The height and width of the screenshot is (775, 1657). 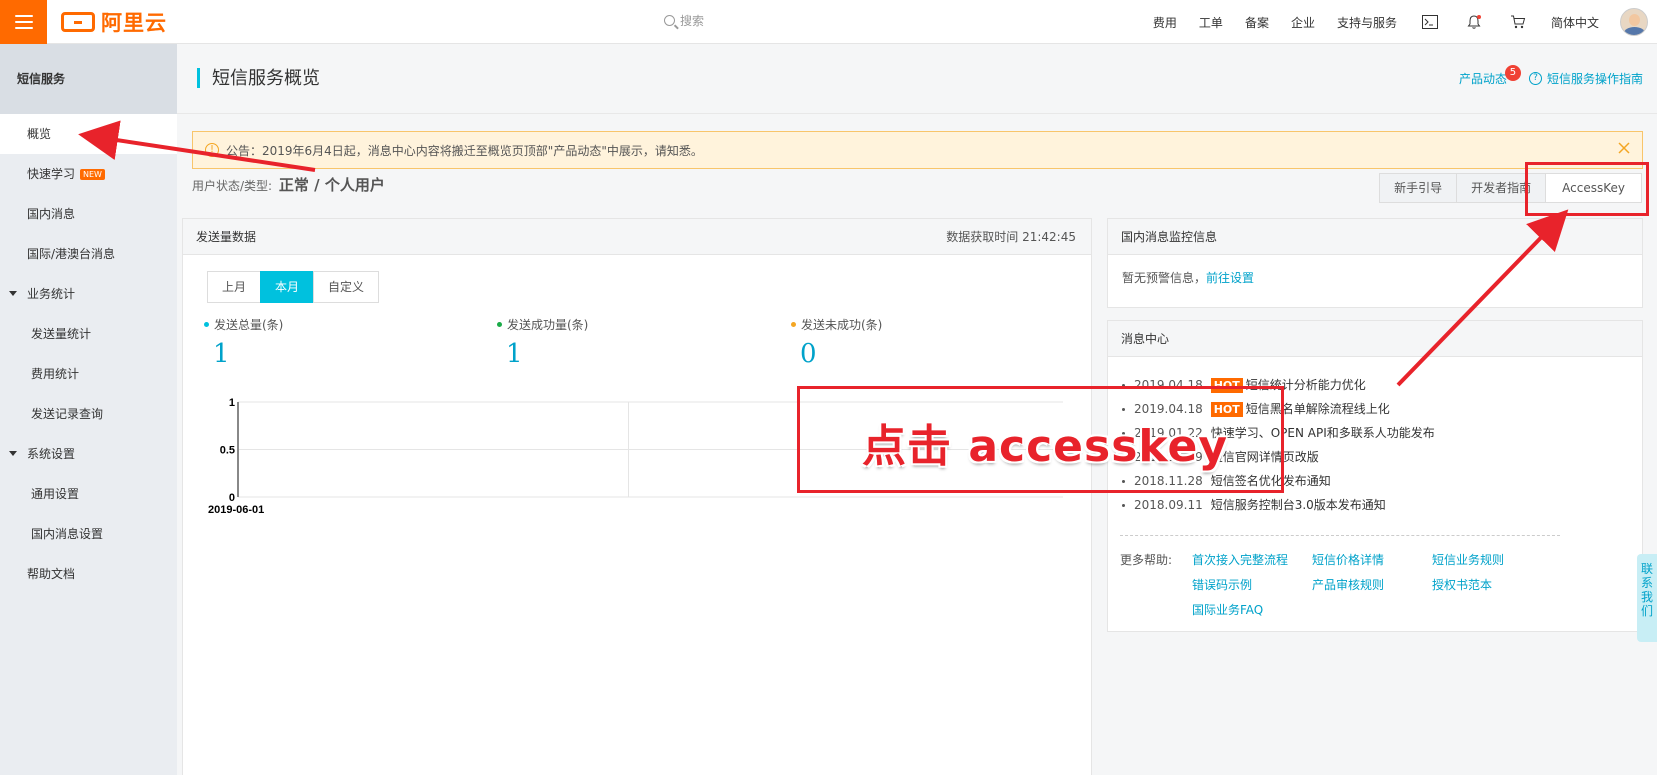 I want to click on sidebar-item-quickstart: 快速学习 NEW, so click(x=88, y=174).